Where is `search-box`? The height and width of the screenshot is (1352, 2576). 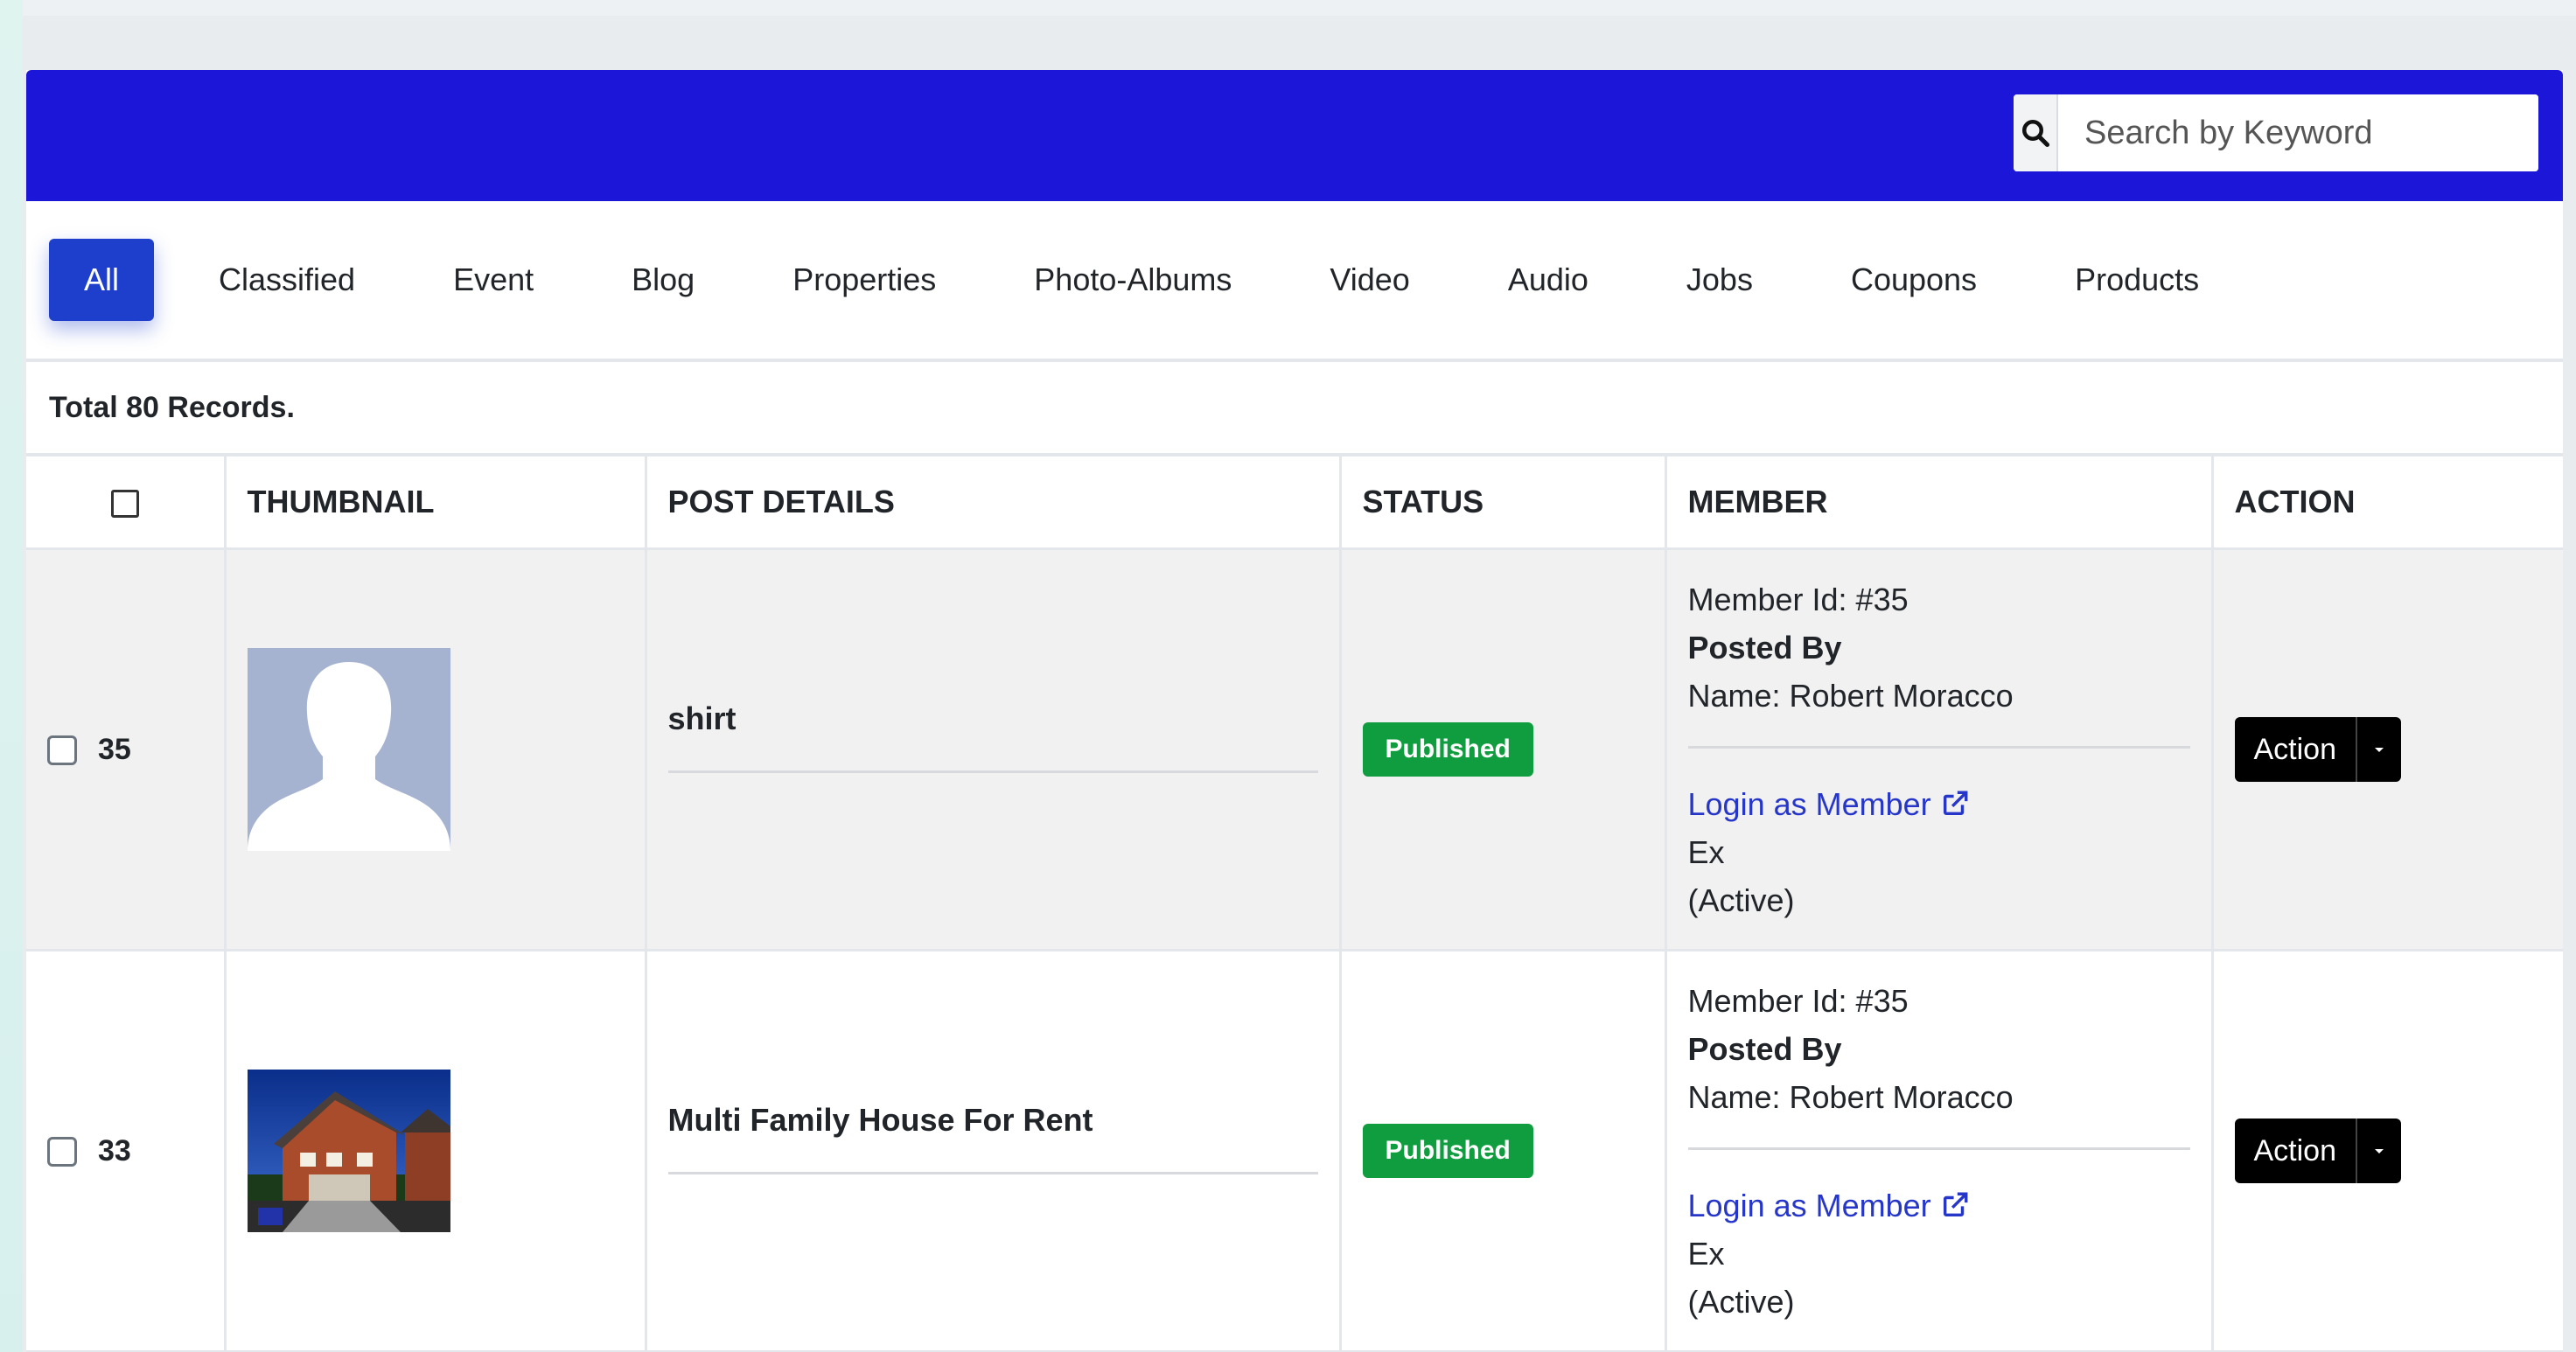 search-box is located at coordinates (2276, 132).